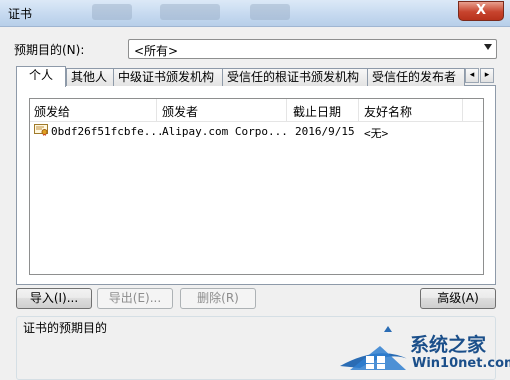 The width and height of the screenshot is (510, 380). What do you see at coordinates (20, 14) in the screenshot?
I see `window-title: 证书` at bounding box center [20, 14].